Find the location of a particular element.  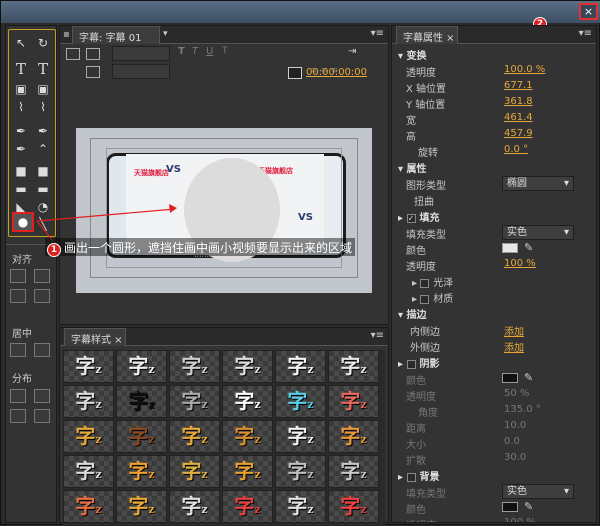

annotation-arrow is located at coordinates (106, 223).